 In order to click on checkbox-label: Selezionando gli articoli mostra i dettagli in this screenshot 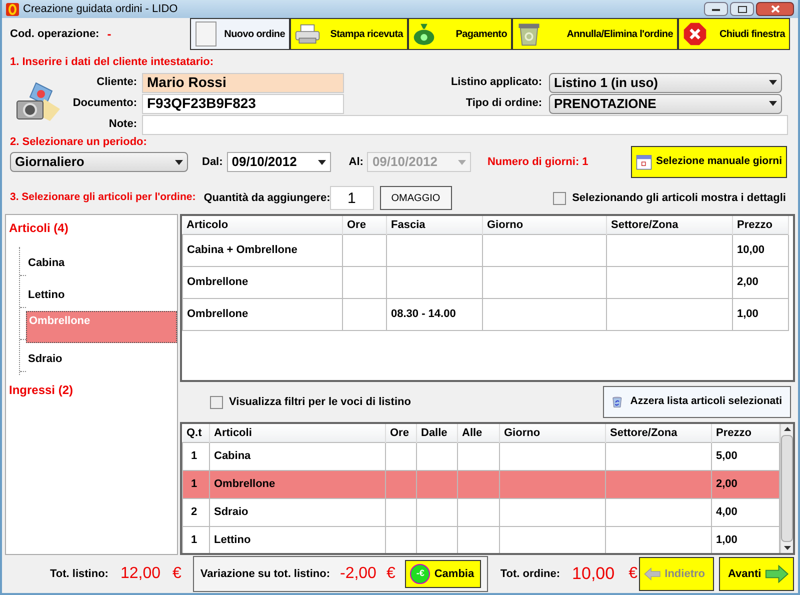, I will do `click(679, 198)`.